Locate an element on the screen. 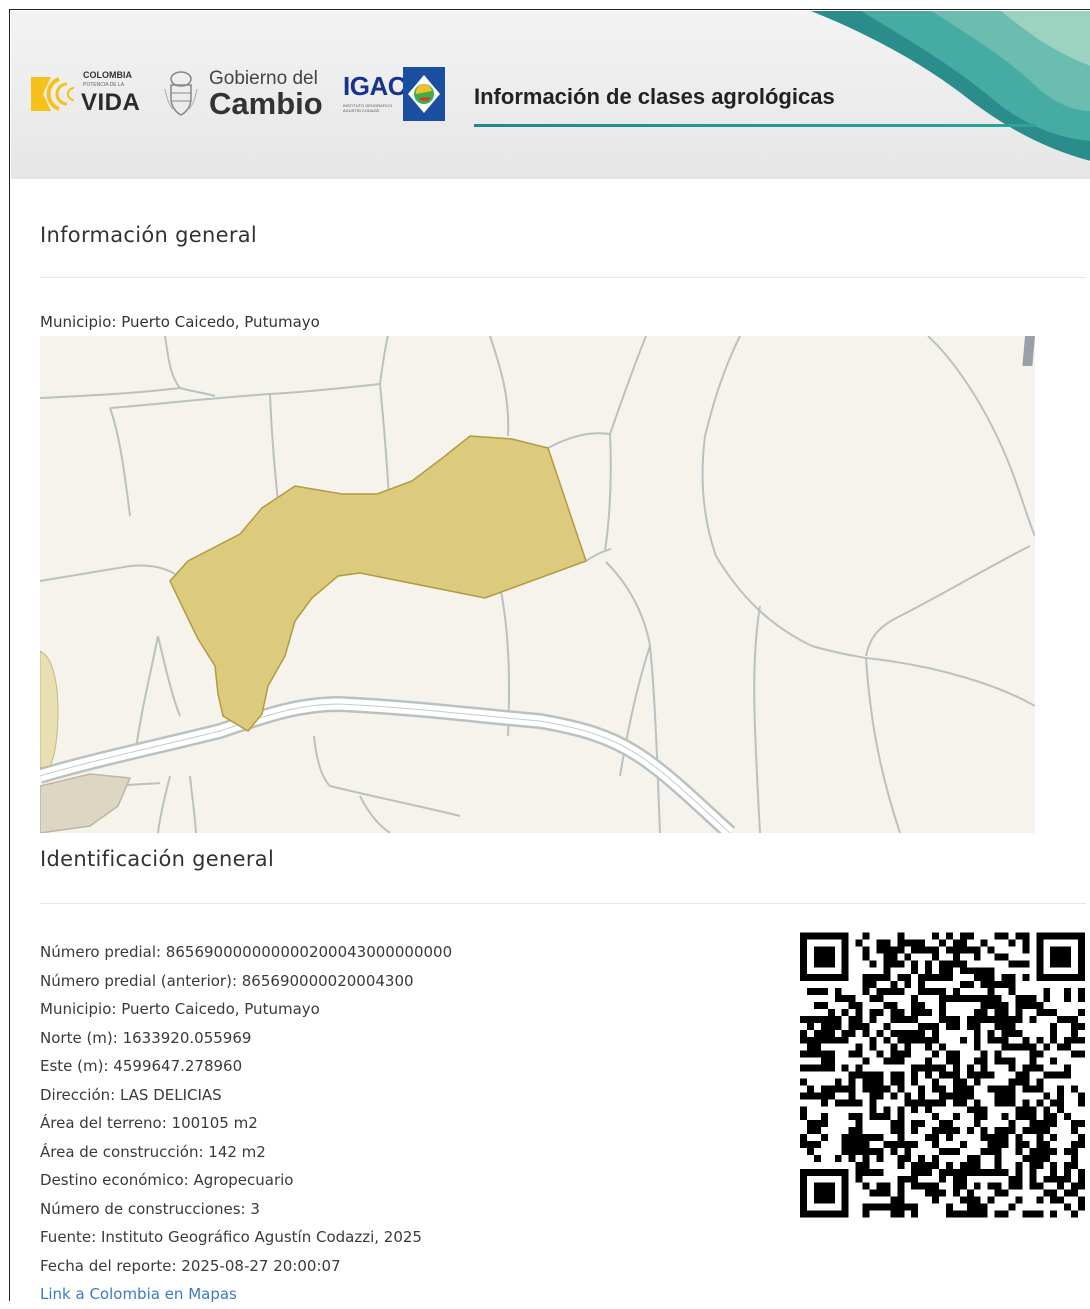 Image resolution: width=1090 pixels, height=1309 pixels. info-area-terreno: Área del terreno: 100105 m2 is located at coordinates (149, 1123).